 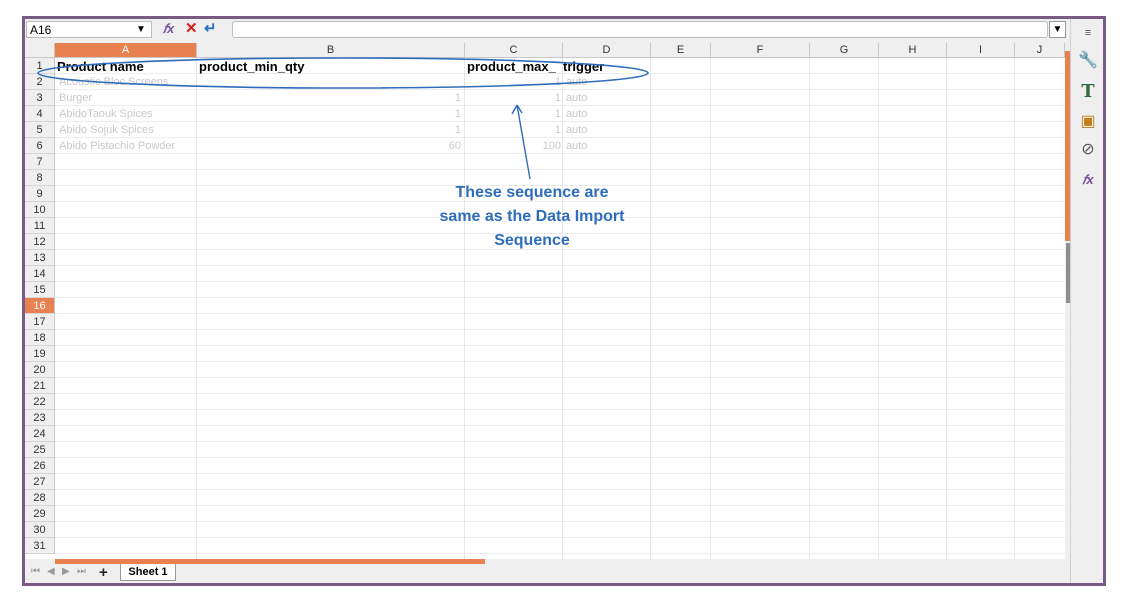 I want to click on cell-c6: 100, so click(x=514, y=146).